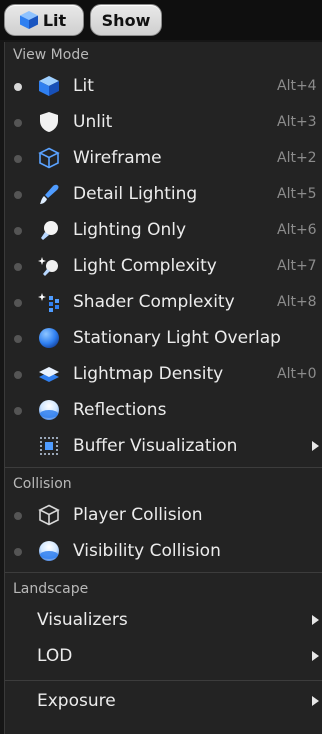 The image size is (322, 734). What do you see at coordinates (82, 620) in the screenshot?
I see `menu-item-label: Visualizers` at bounding box center [82, 620].